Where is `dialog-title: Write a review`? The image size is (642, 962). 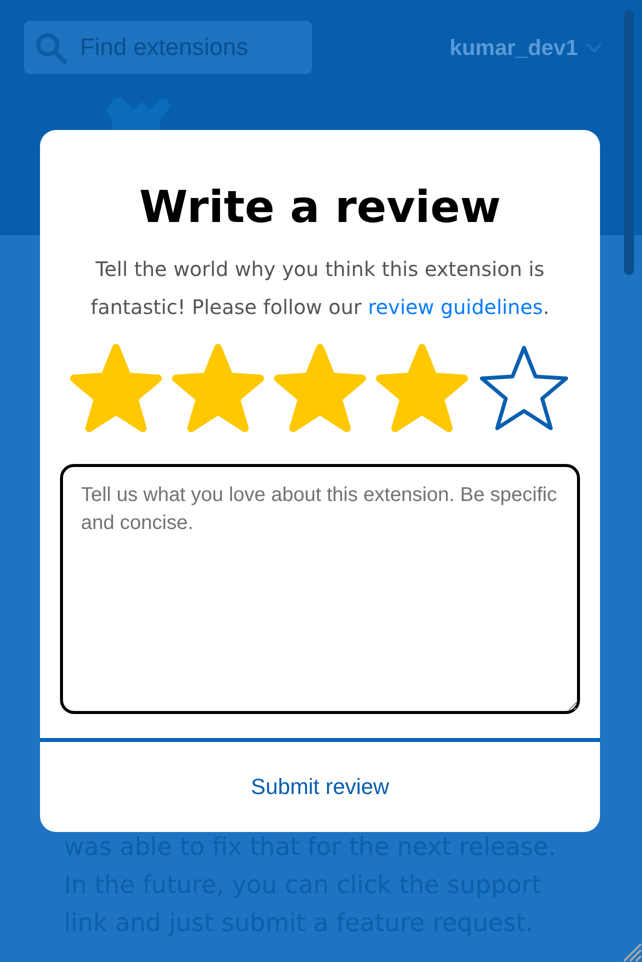 dialog-title: Write a review is located at coordinates (320, 208).